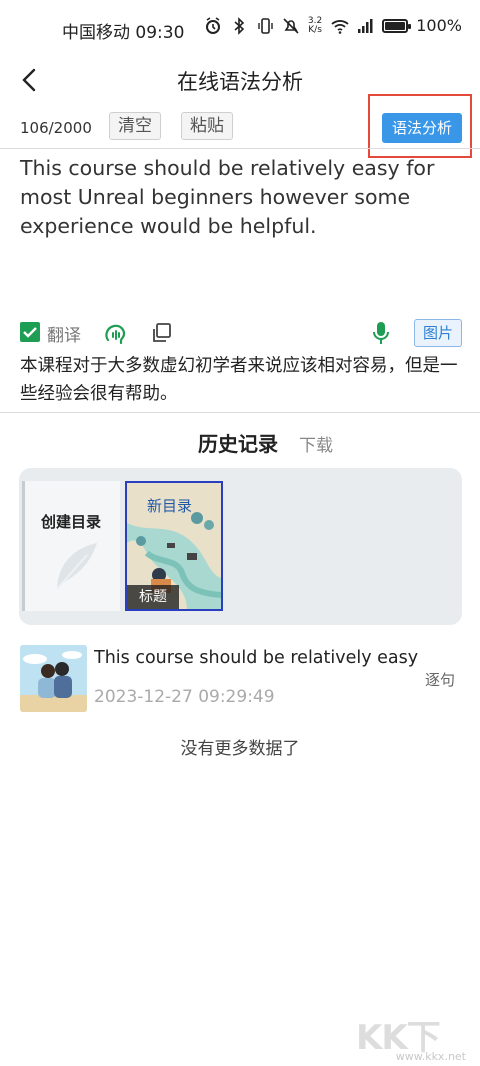 The image size is (480, 1066). Describe the element at coordinates (174, 546) in the screenshot. I see `folder-card-new: 新目录 标题` at that location.